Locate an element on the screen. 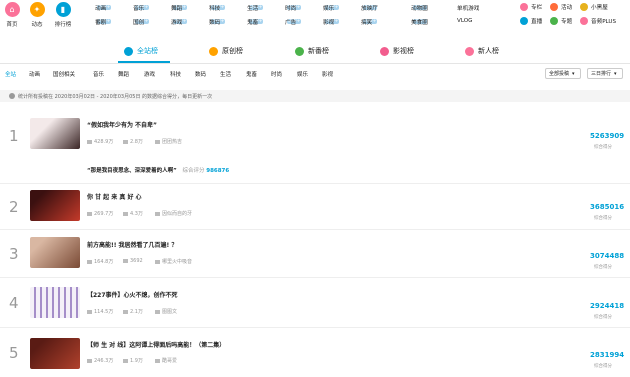 The height and width of the screenshot is (377, 630). nav-link-bangumi: 番剧 999+ is located at coordinates (103, 22).